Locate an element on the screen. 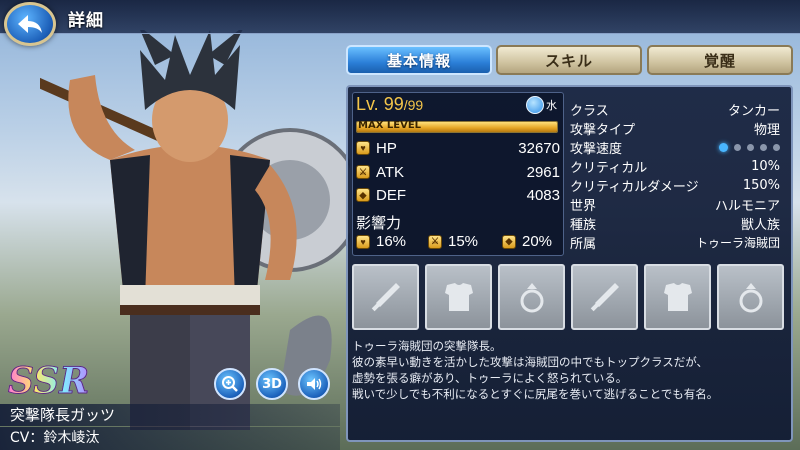 Image resolution: width=800 pixels, height=450 pixels. voice-button is located at coordinates (314, 384).